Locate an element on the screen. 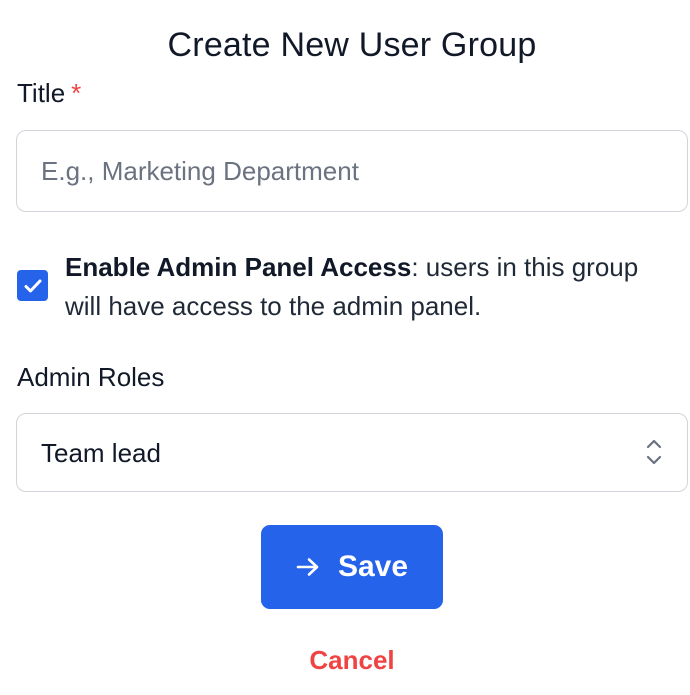  title-input is located at coordinates (352, 171).